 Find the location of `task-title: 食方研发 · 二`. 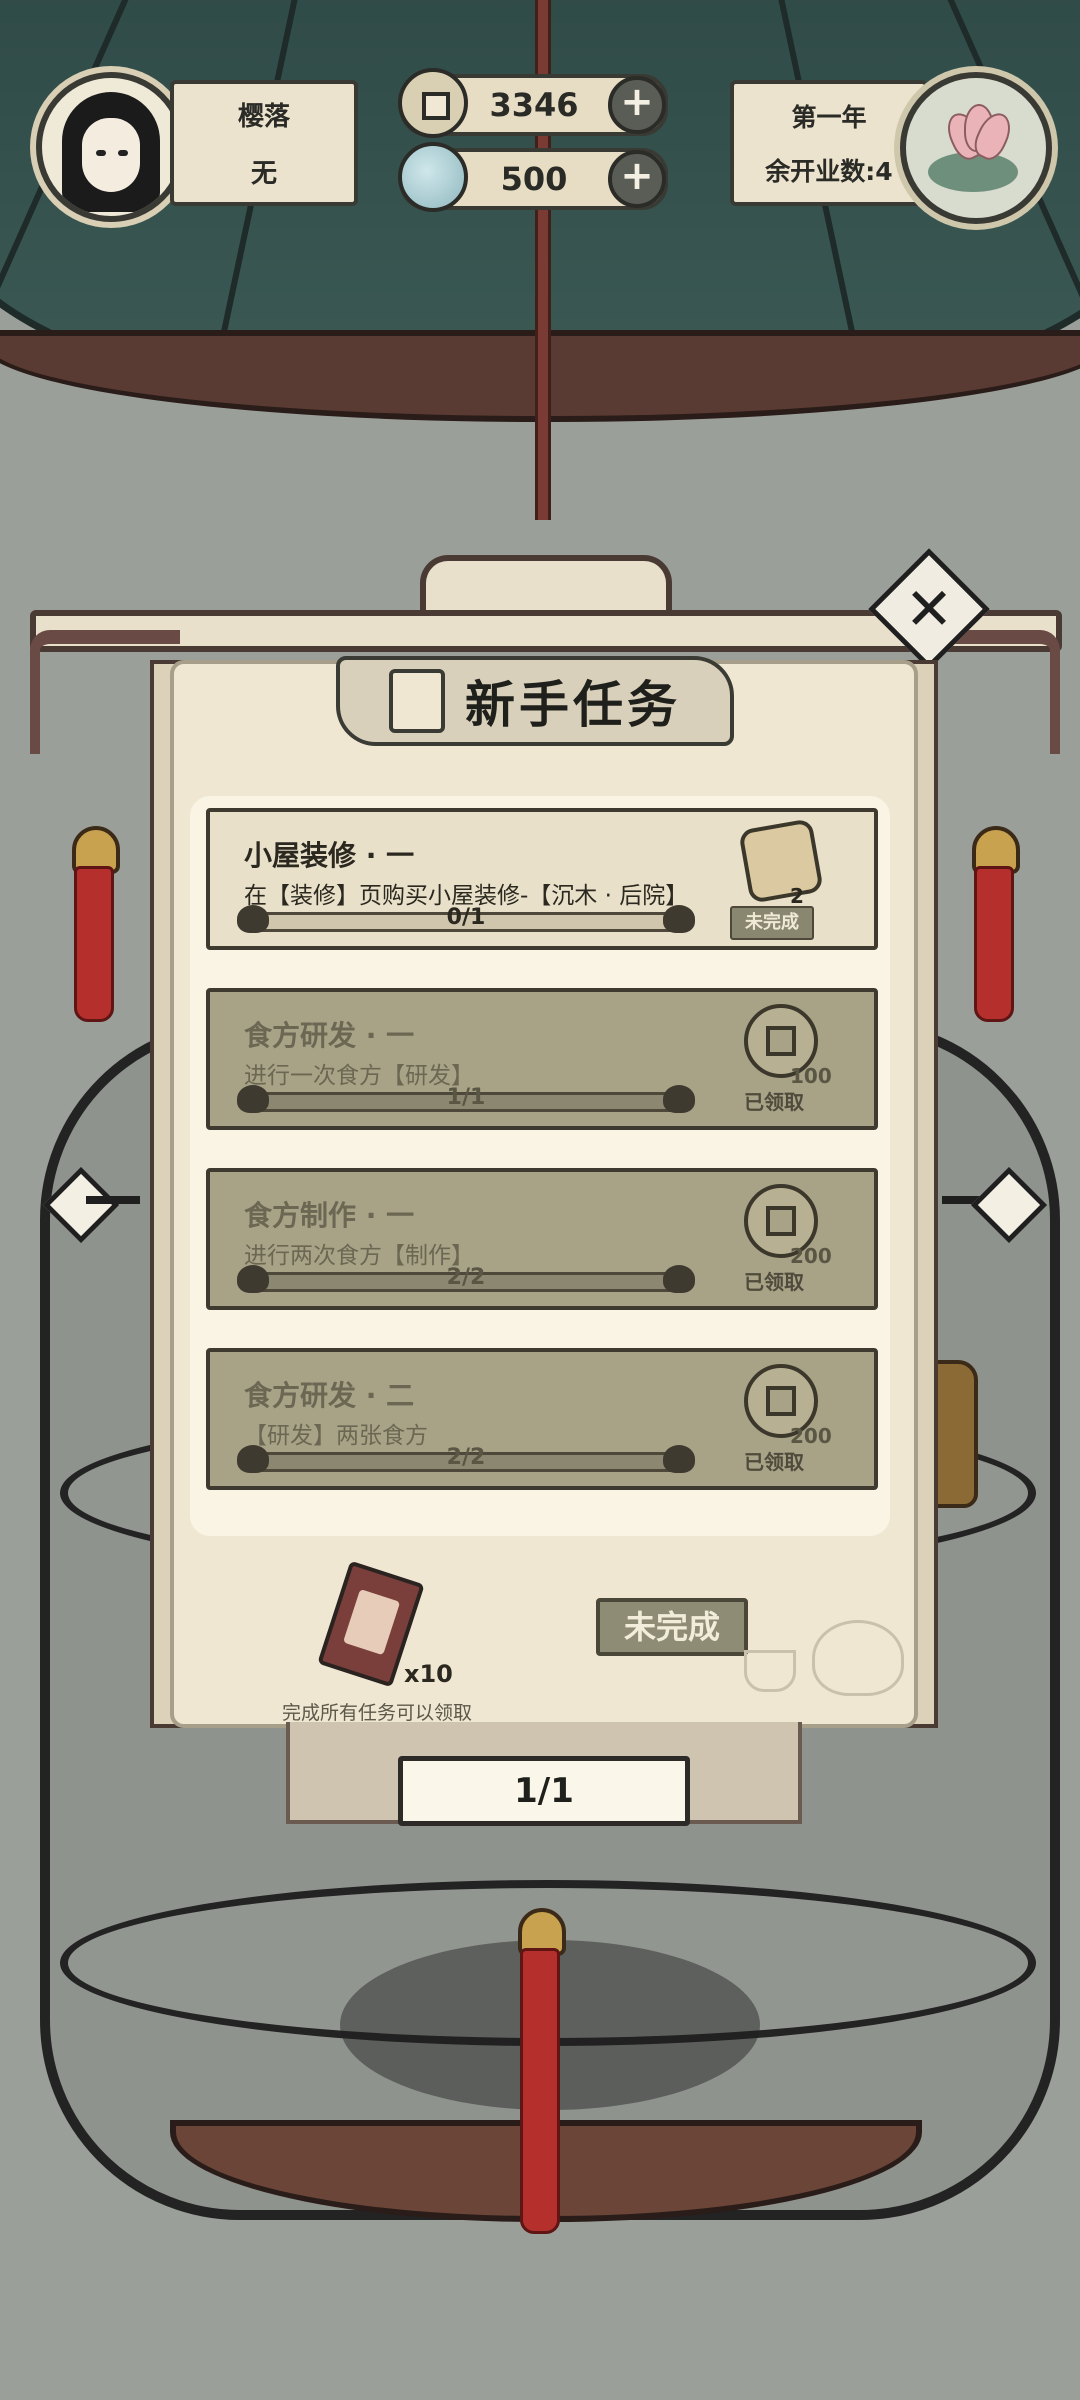

task-title: 食方研发 · 二 is located at coordinates (329, 1395).